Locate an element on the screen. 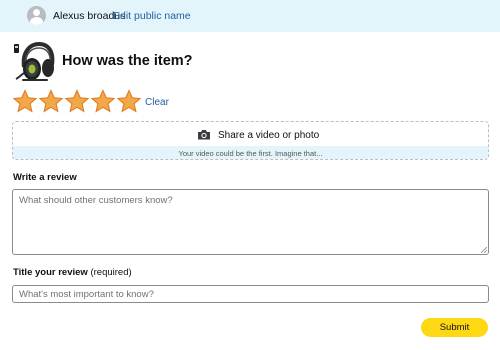 The image size is (500, 350). review-title-input is located at coordinates (250, 294).